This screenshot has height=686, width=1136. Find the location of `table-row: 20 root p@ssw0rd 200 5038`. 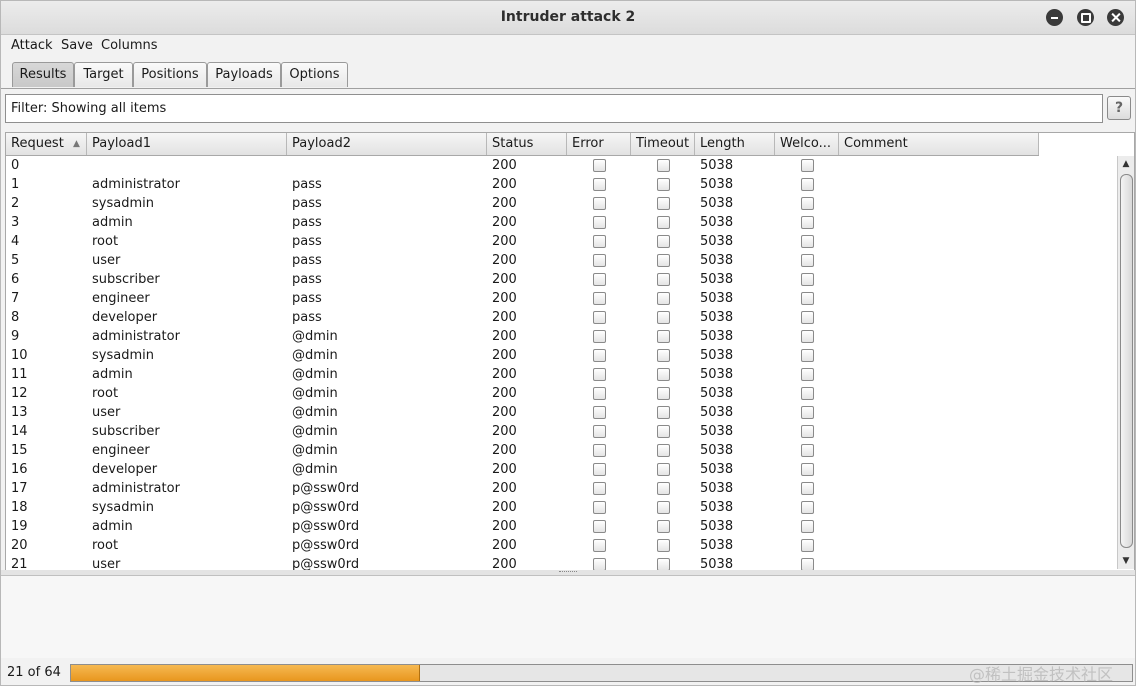

table-row: 20 root p@ssw0rd 200 5038 is located at coordinates (522, 545).